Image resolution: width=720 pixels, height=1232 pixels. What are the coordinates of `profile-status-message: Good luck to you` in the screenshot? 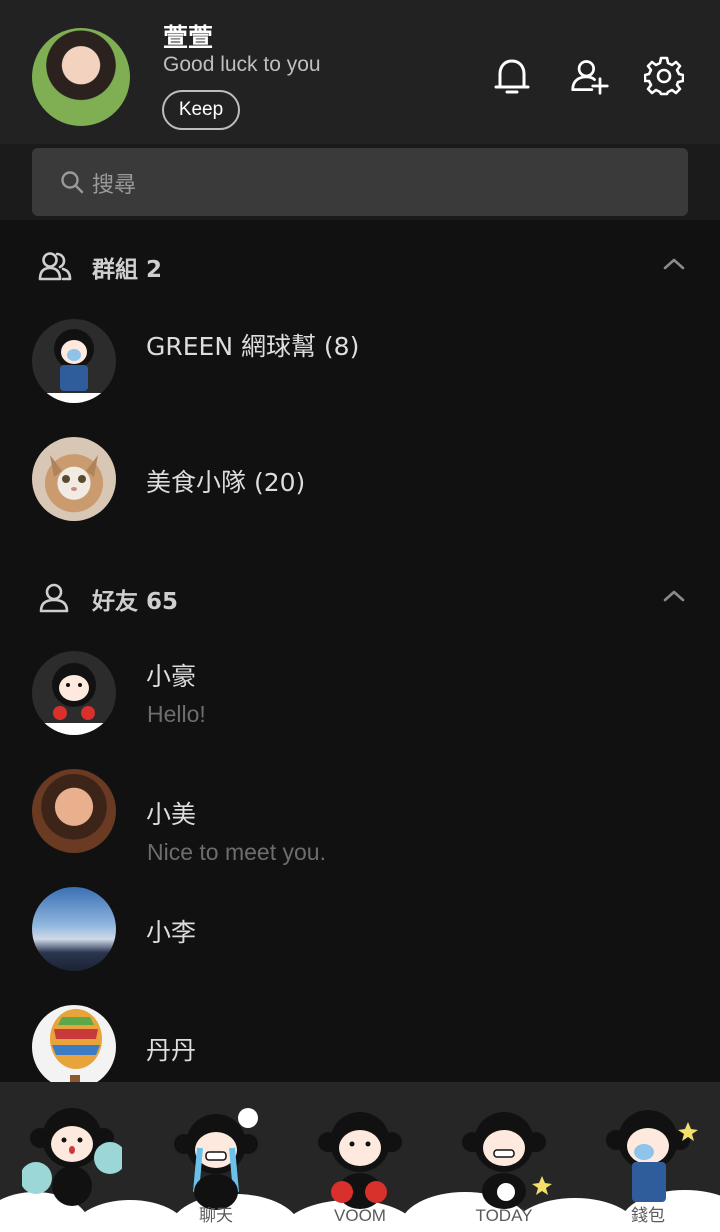 It's located at (242, 65).